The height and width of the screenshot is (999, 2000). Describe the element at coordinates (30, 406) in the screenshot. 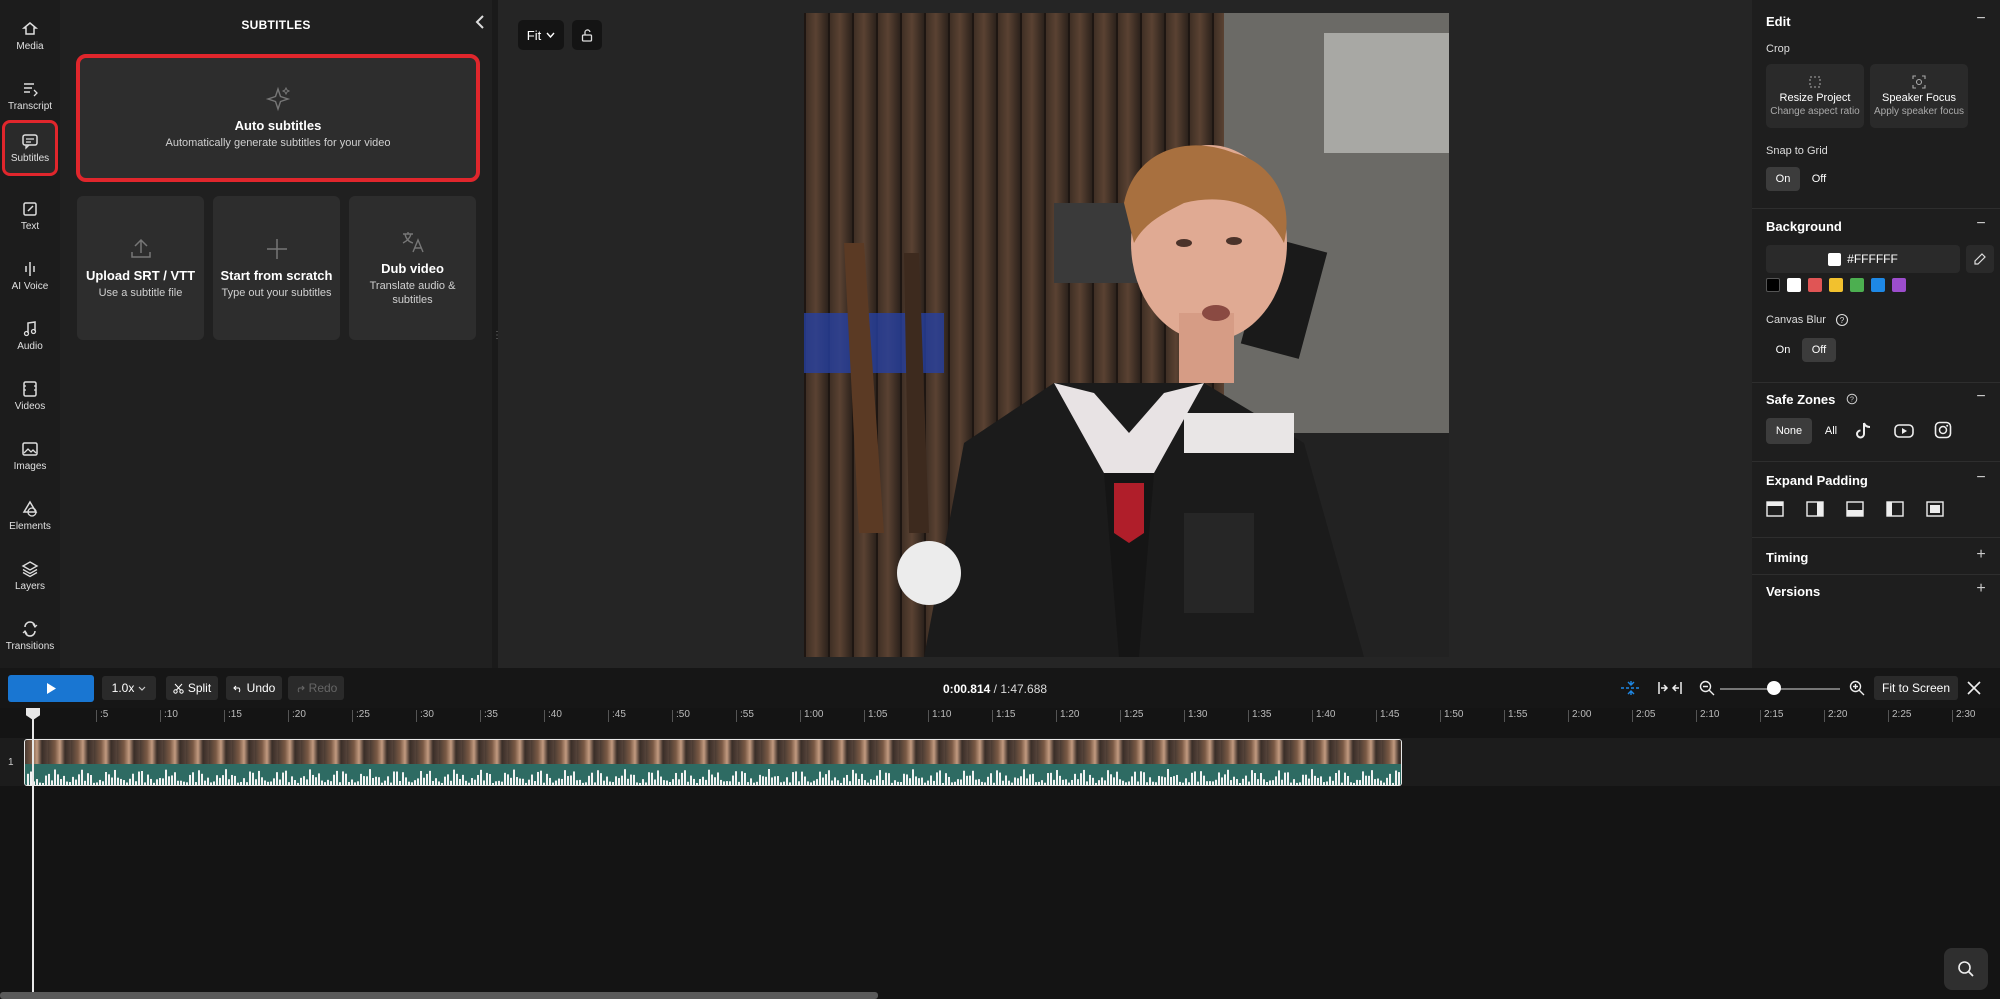

I see `nav-label: Videos` at that location.